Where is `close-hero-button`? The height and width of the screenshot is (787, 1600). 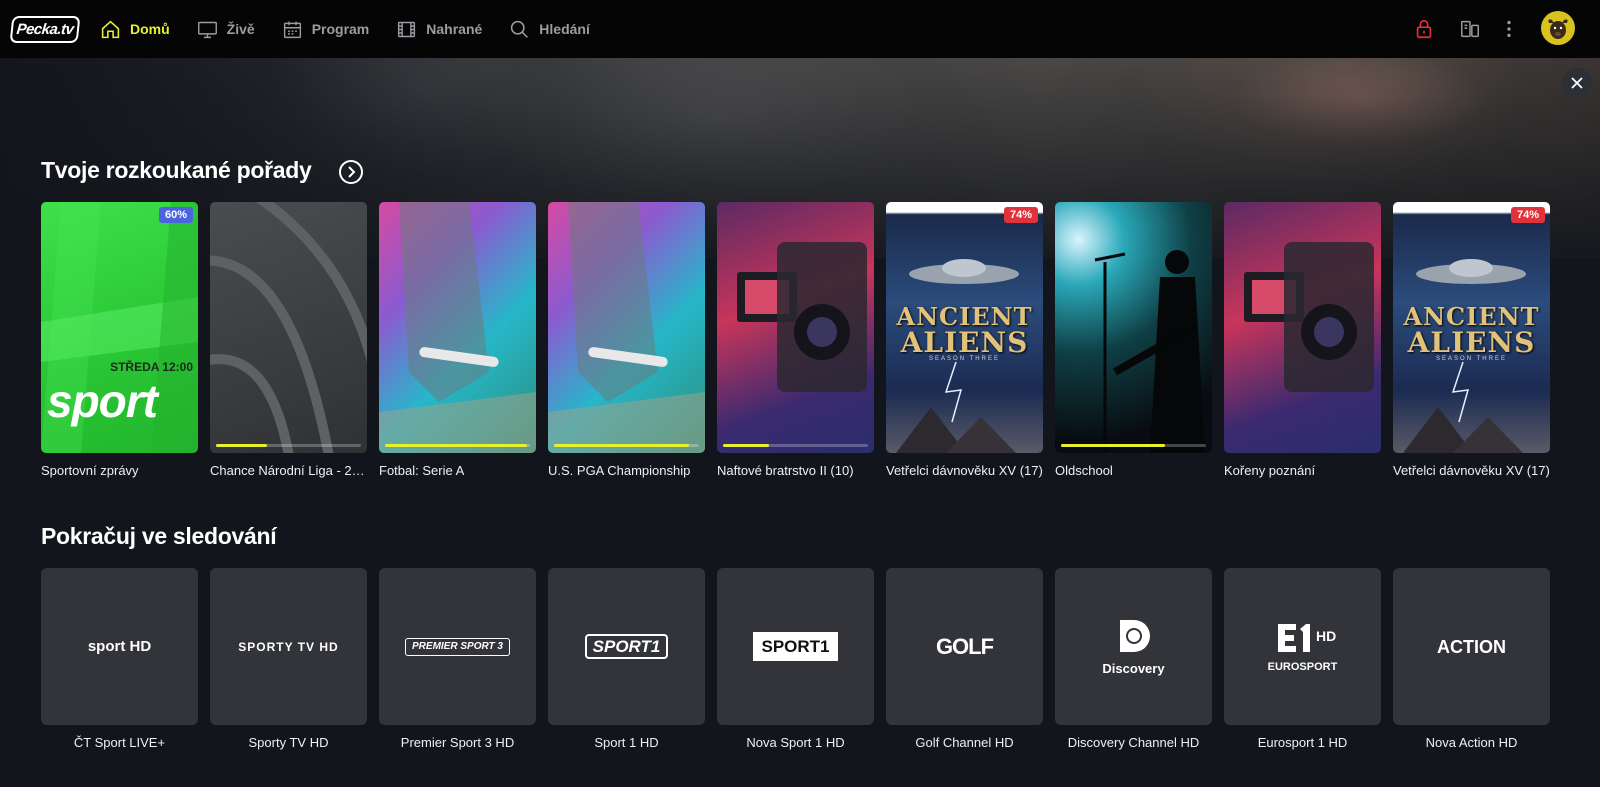 close-hero-button is located at coordinates (1577, 83).